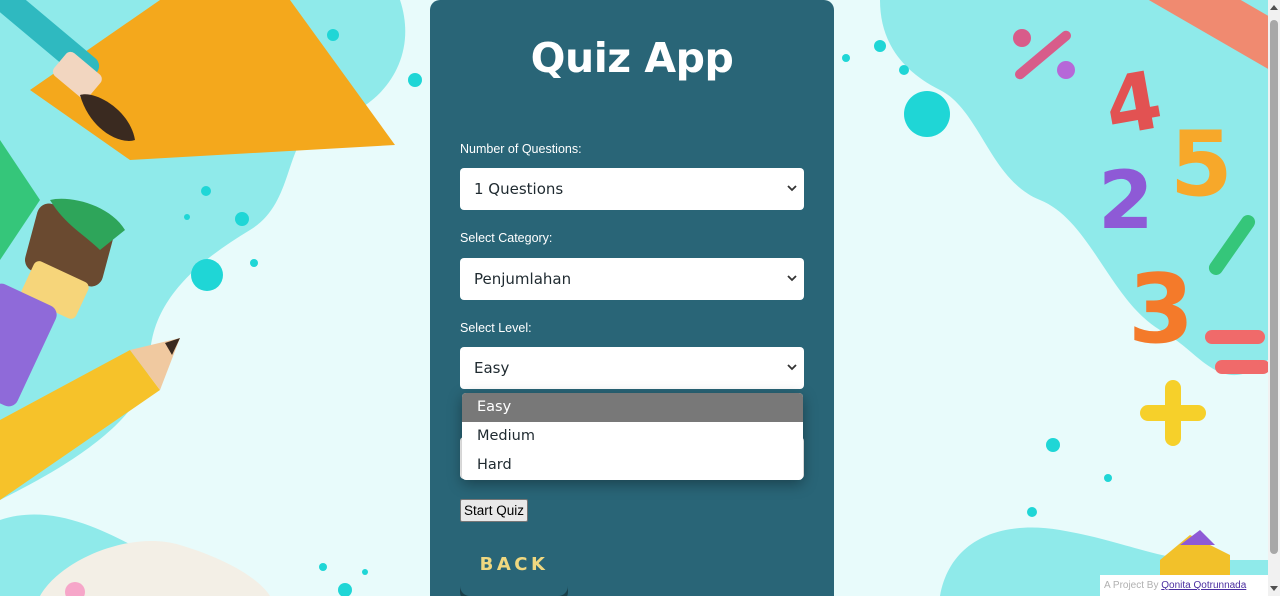  I want to click on scrollbar, so click(1274, 298).